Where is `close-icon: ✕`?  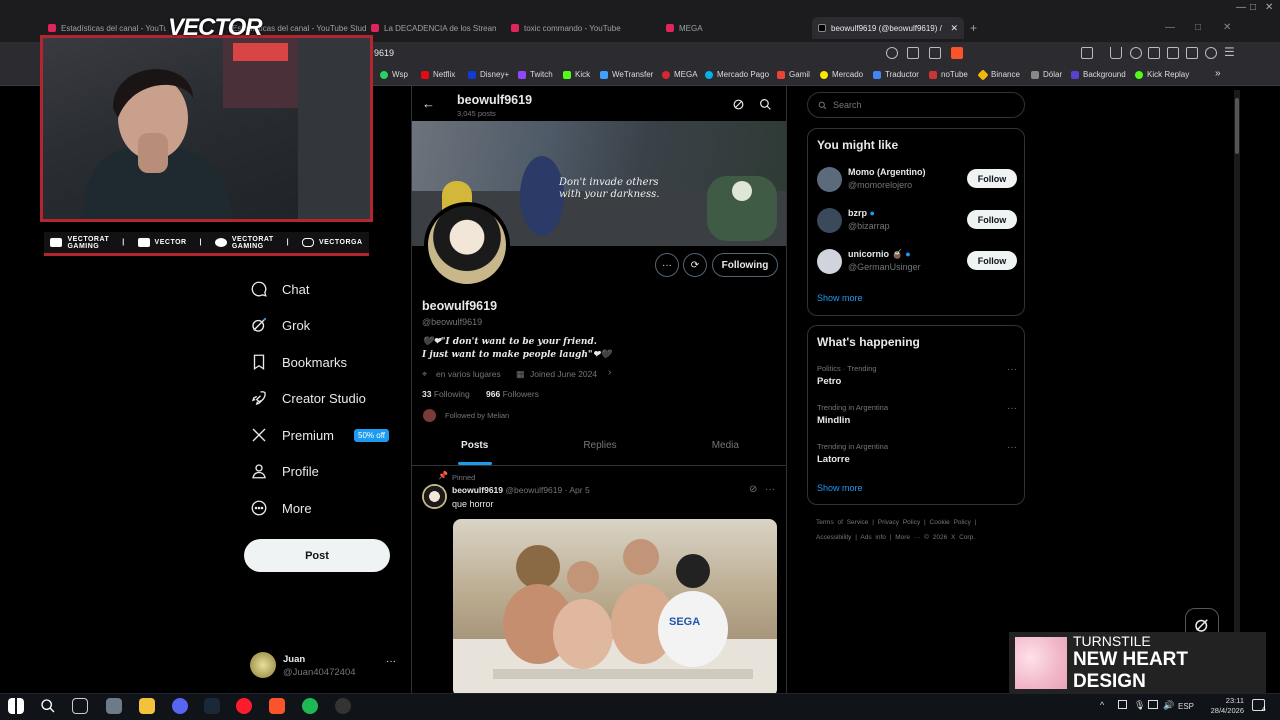
close-icon: ✕ is located at coordinates (1227, 27).